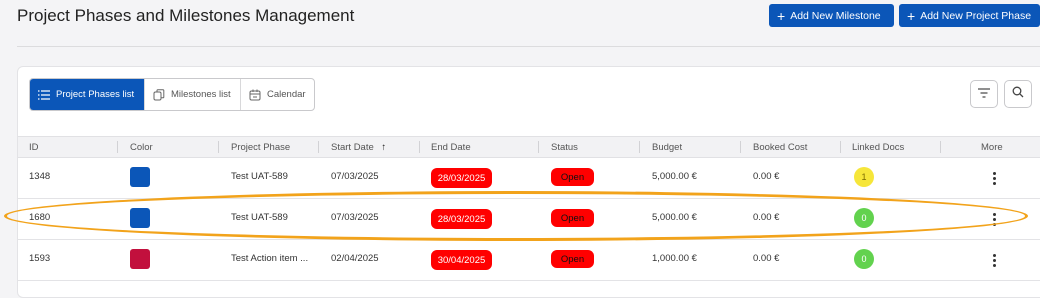 The width and height of the screenshot is (1040, 298). Describe the element at coordinates (355, 258) in the screenshot. I see `row-start-date: 02/04/2025` at that location.